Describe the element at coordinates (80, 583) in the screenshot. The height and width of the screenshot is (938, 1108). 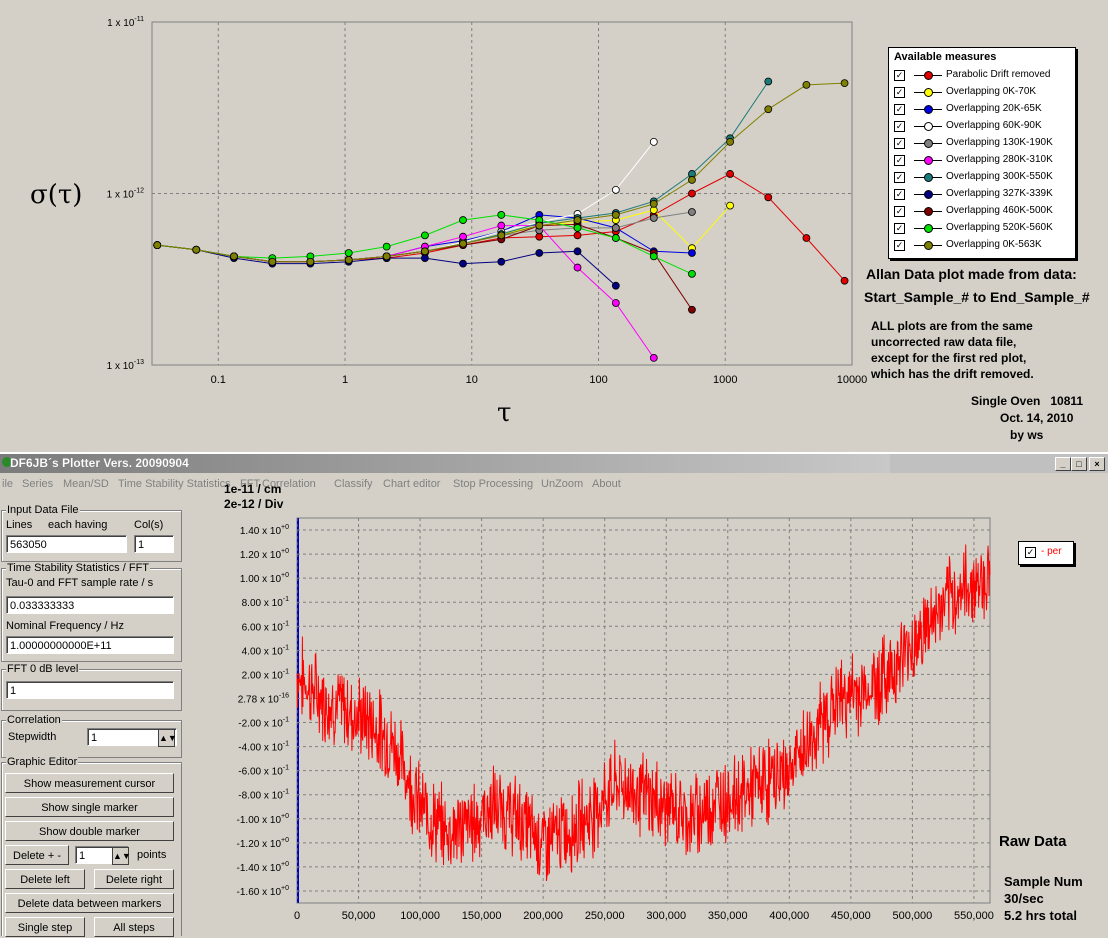
I see `tau-label: Tau-0 and FFT sample rate / s` at that location.